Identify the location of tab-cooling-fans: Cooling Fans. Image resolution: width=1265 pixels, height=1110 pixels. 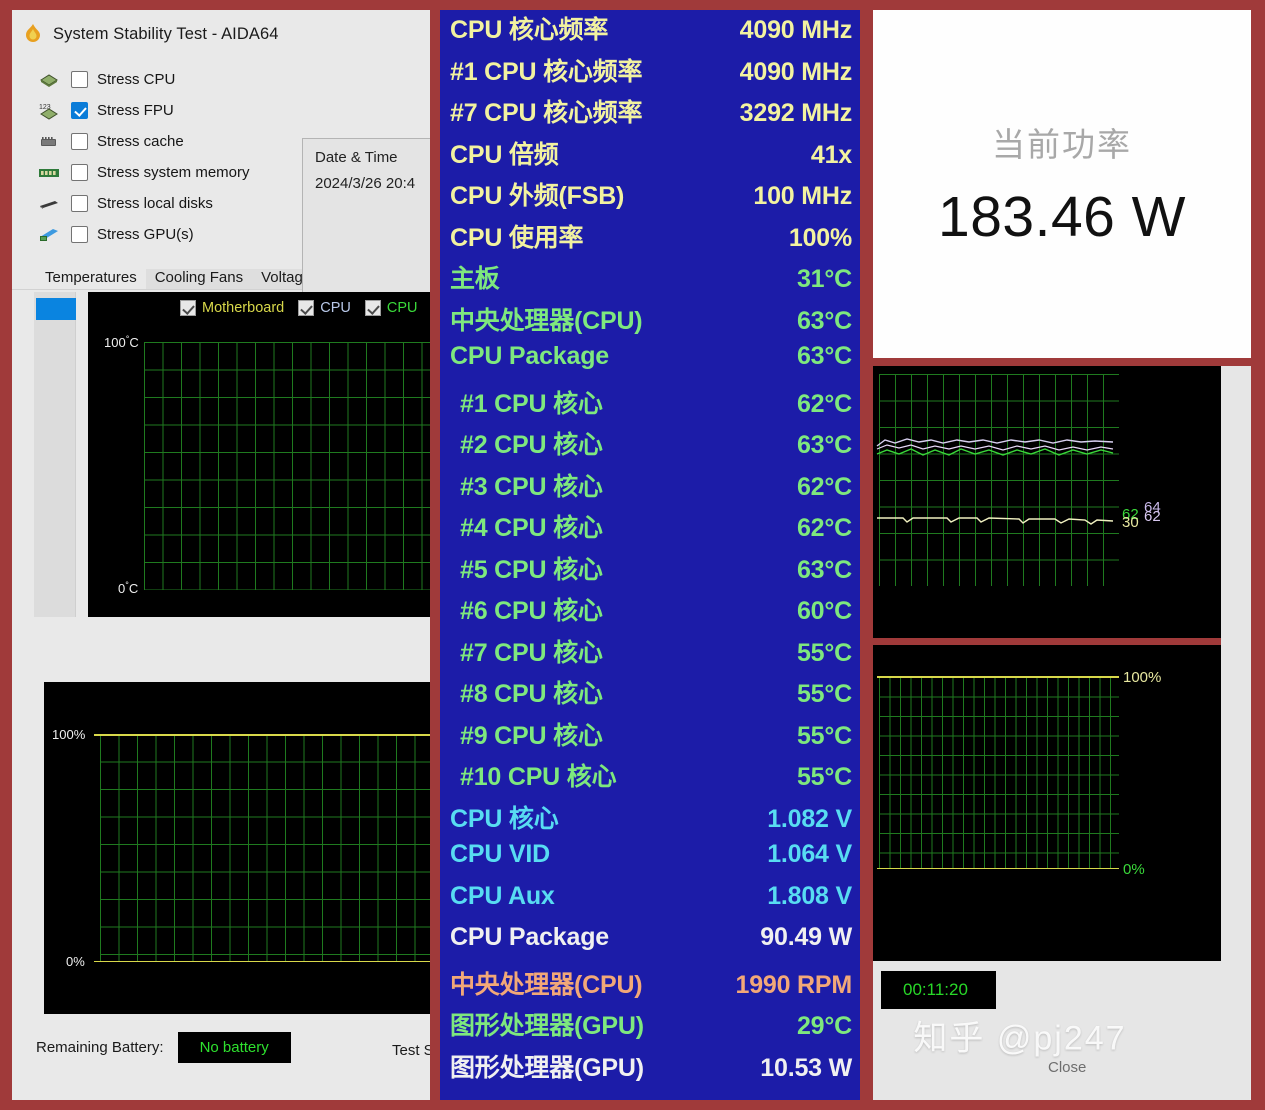
(199, 279).